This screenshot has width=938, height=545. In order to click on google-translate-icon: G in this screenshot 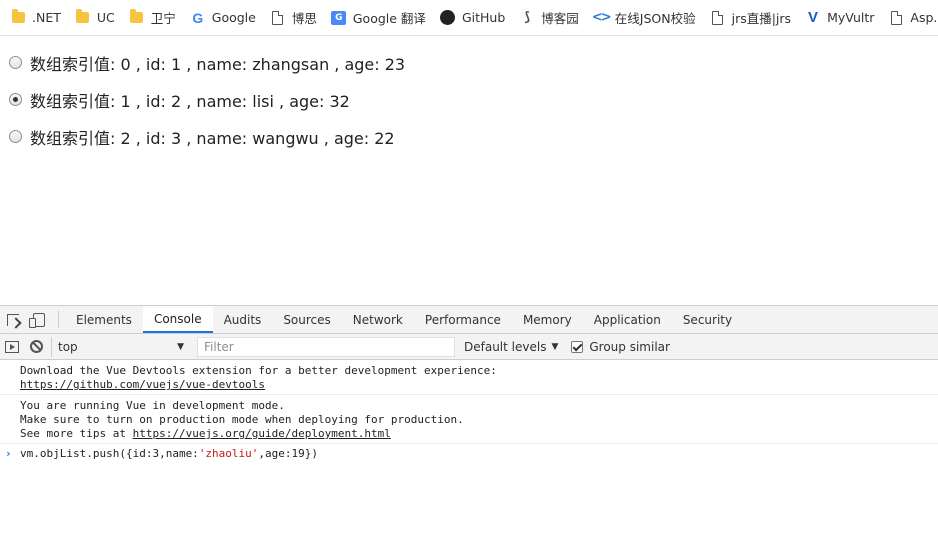, I will do `click(339, 18)`.